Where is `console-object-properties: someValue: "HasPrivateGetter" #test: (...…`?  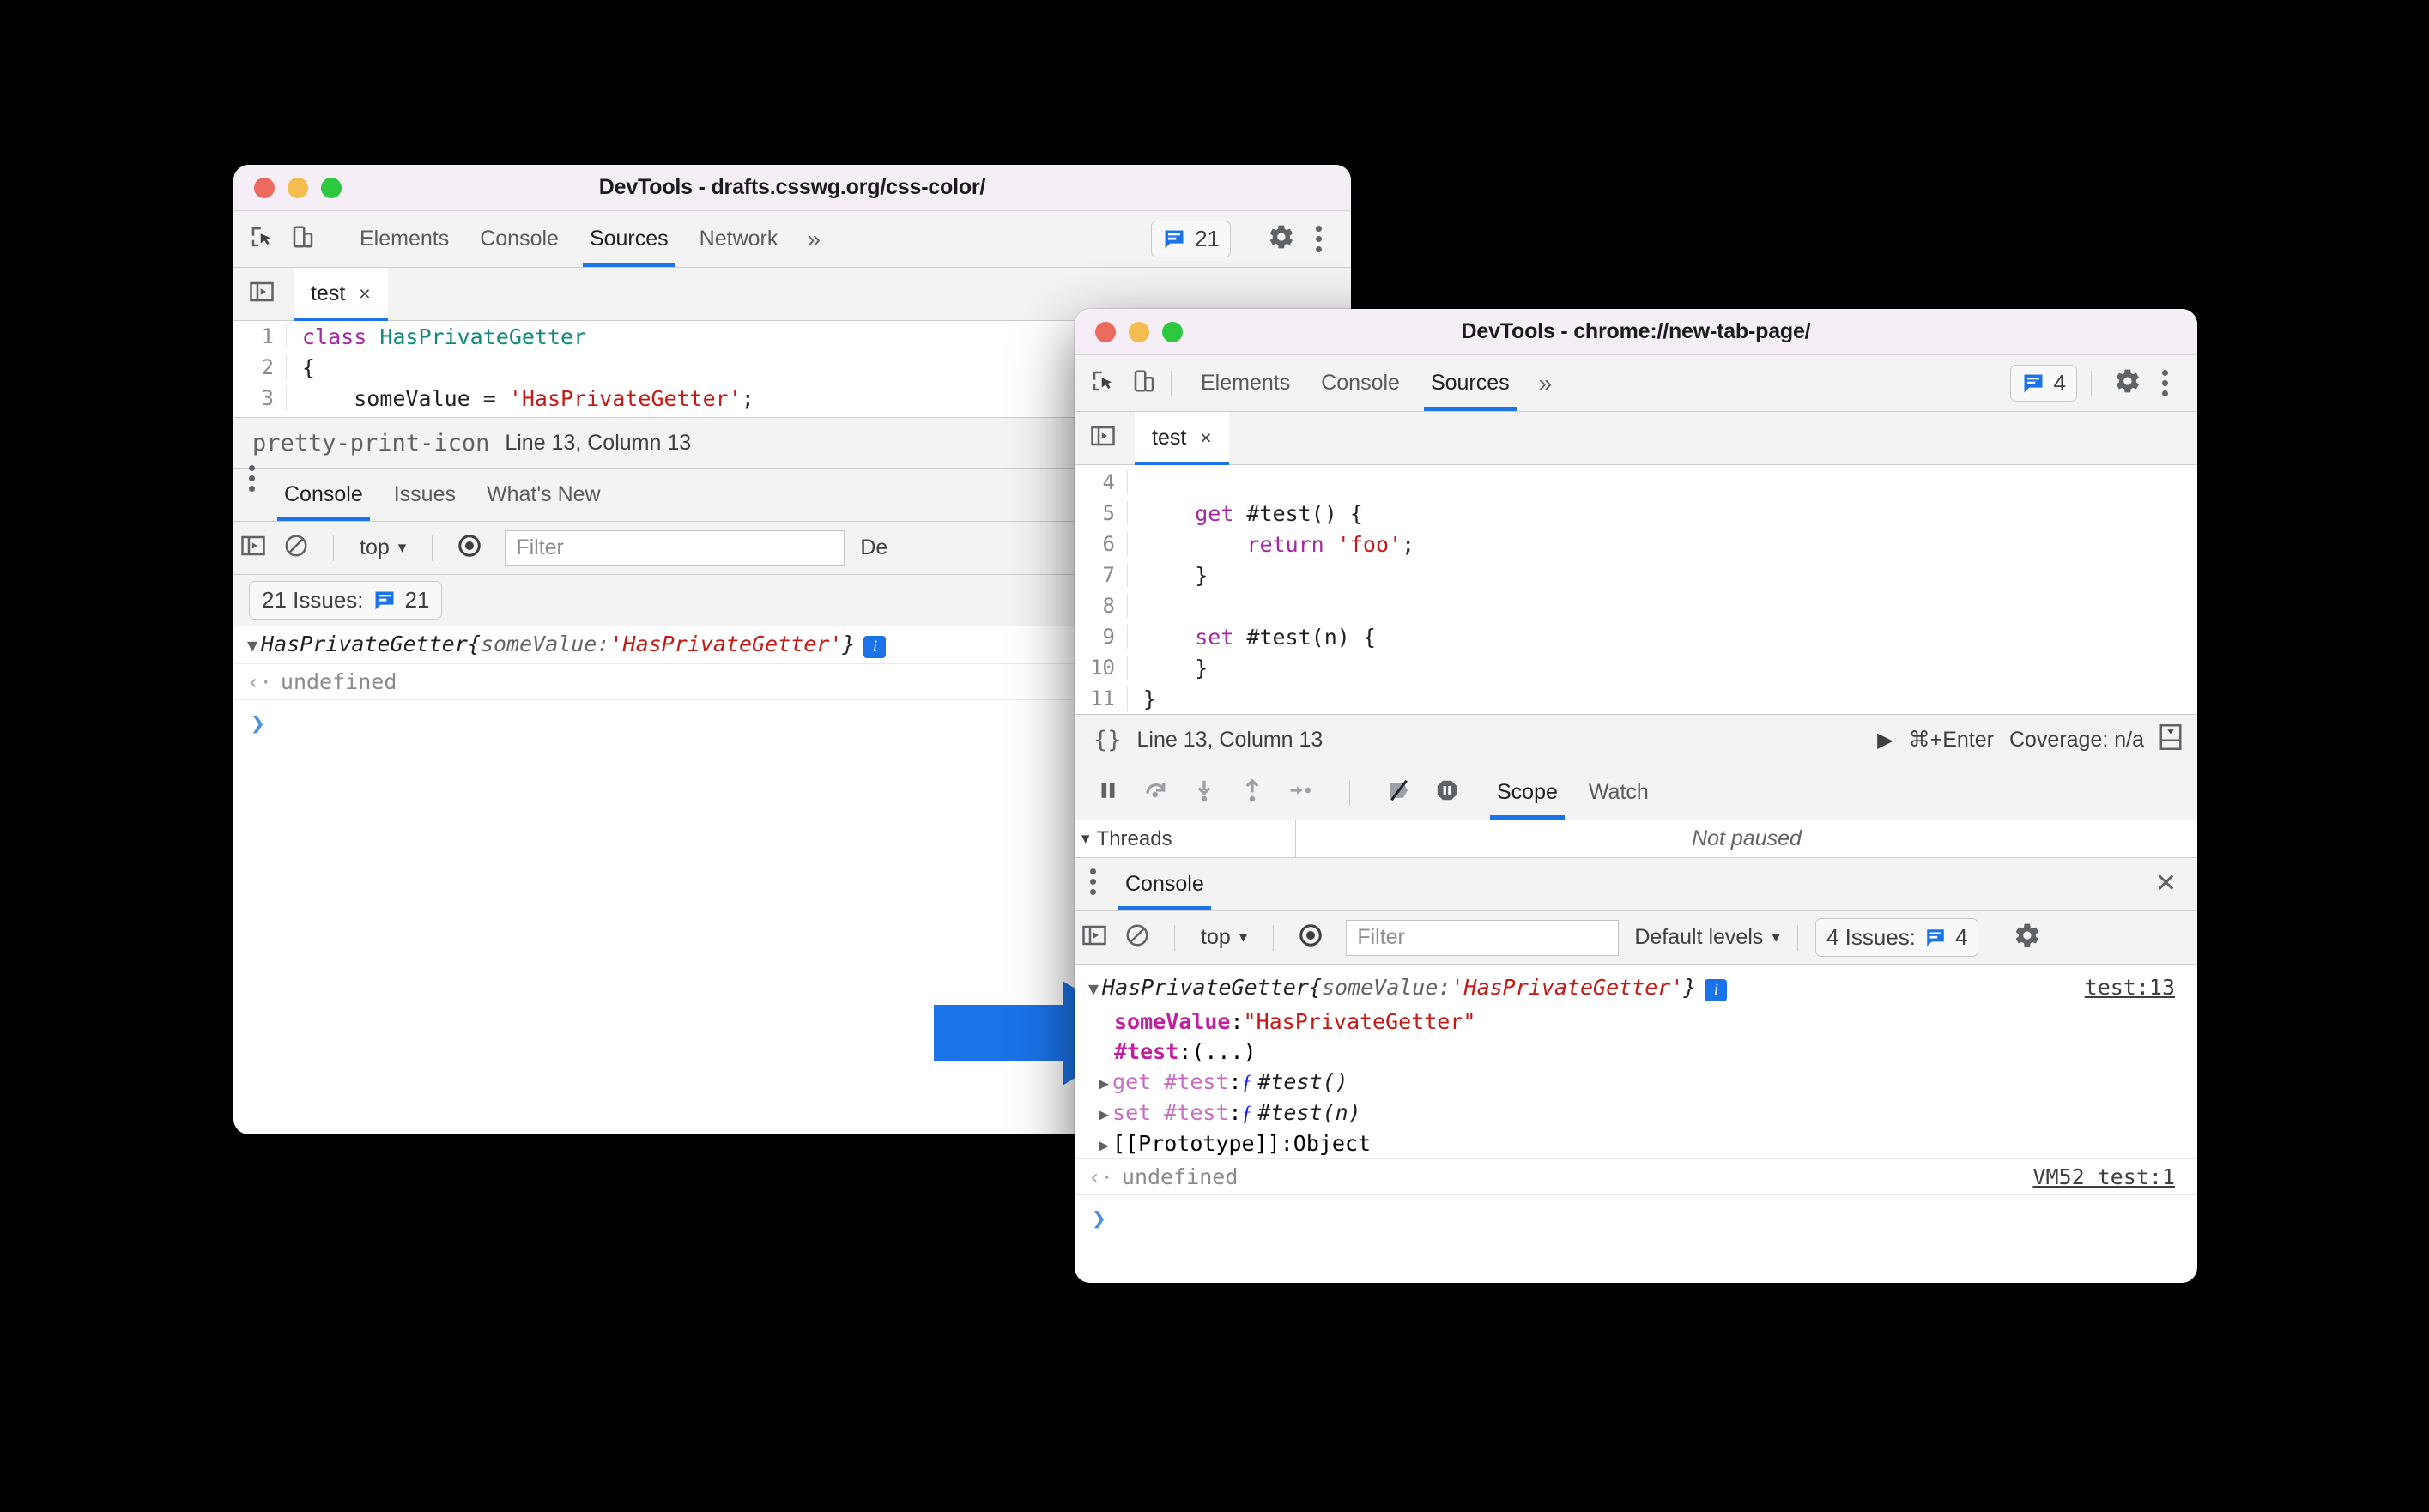
console-object-properties: someValue: "HasPrivateGetter" #test: (...… is located at coordinates (1636, 1082).